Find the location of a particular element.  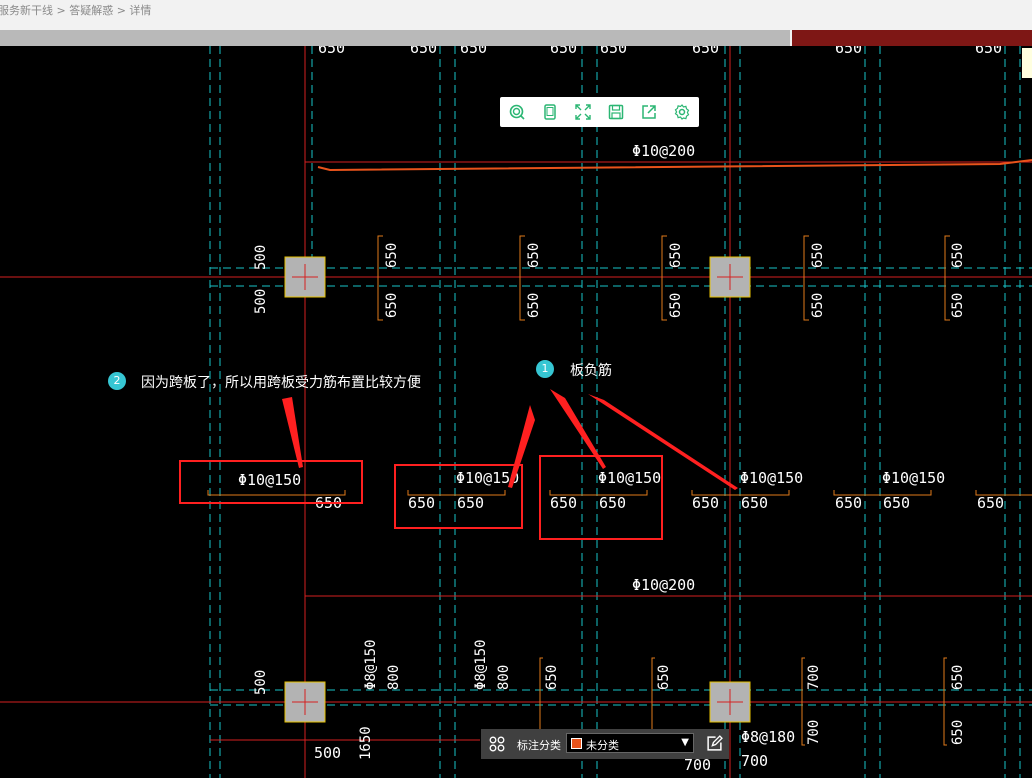

tablet-button is located at coordinates (549, 112).